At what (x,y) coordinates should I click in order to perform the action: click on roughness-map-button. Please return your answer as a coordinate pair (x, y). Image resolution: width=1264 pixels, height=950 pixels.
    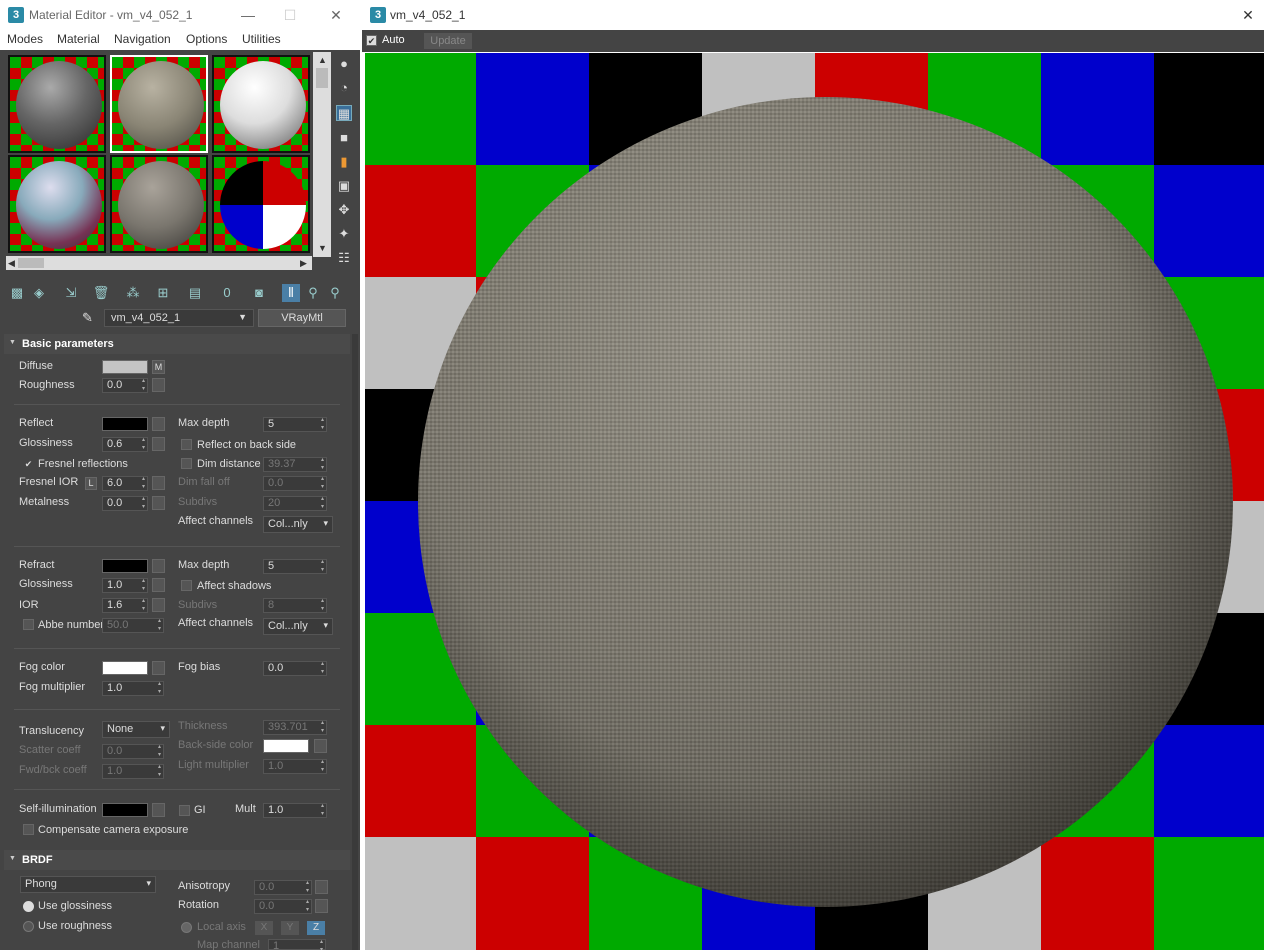
    Looking at the image, I should click on (158, 385).